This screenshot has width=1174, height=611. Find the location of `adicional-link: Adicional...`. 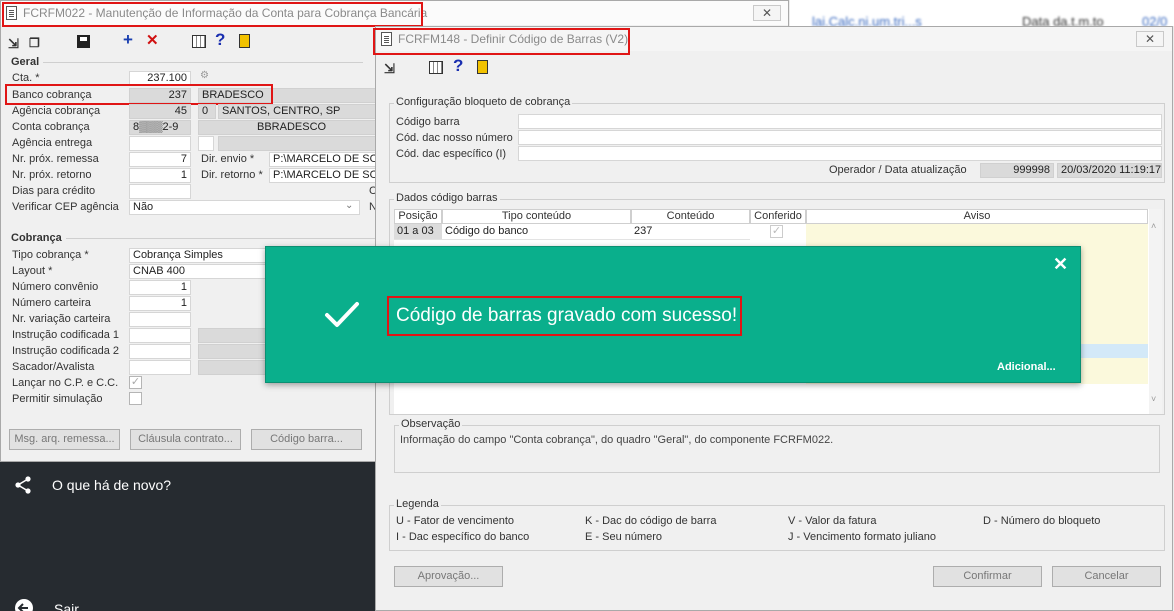

adicional-link: Adicional... is located at coordinates (1026, 367).